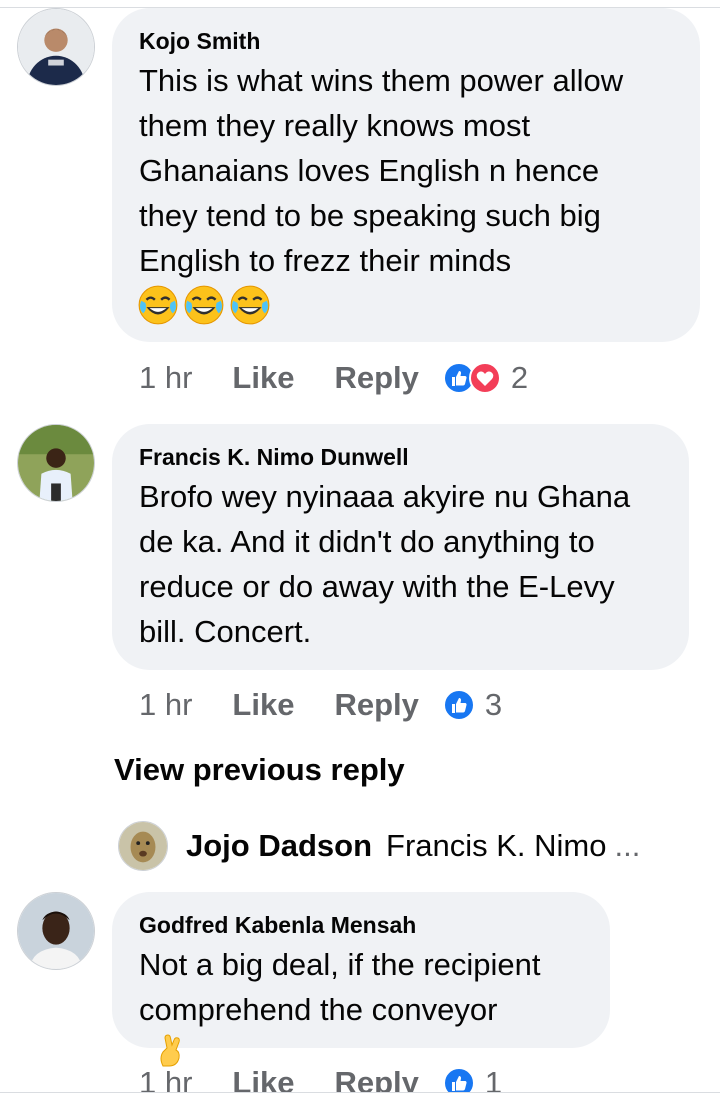 The width and height of the screenshot is (720, 1103). I want to click on comment-actions: 1 hr Like Reply 2, so click(333, 378).